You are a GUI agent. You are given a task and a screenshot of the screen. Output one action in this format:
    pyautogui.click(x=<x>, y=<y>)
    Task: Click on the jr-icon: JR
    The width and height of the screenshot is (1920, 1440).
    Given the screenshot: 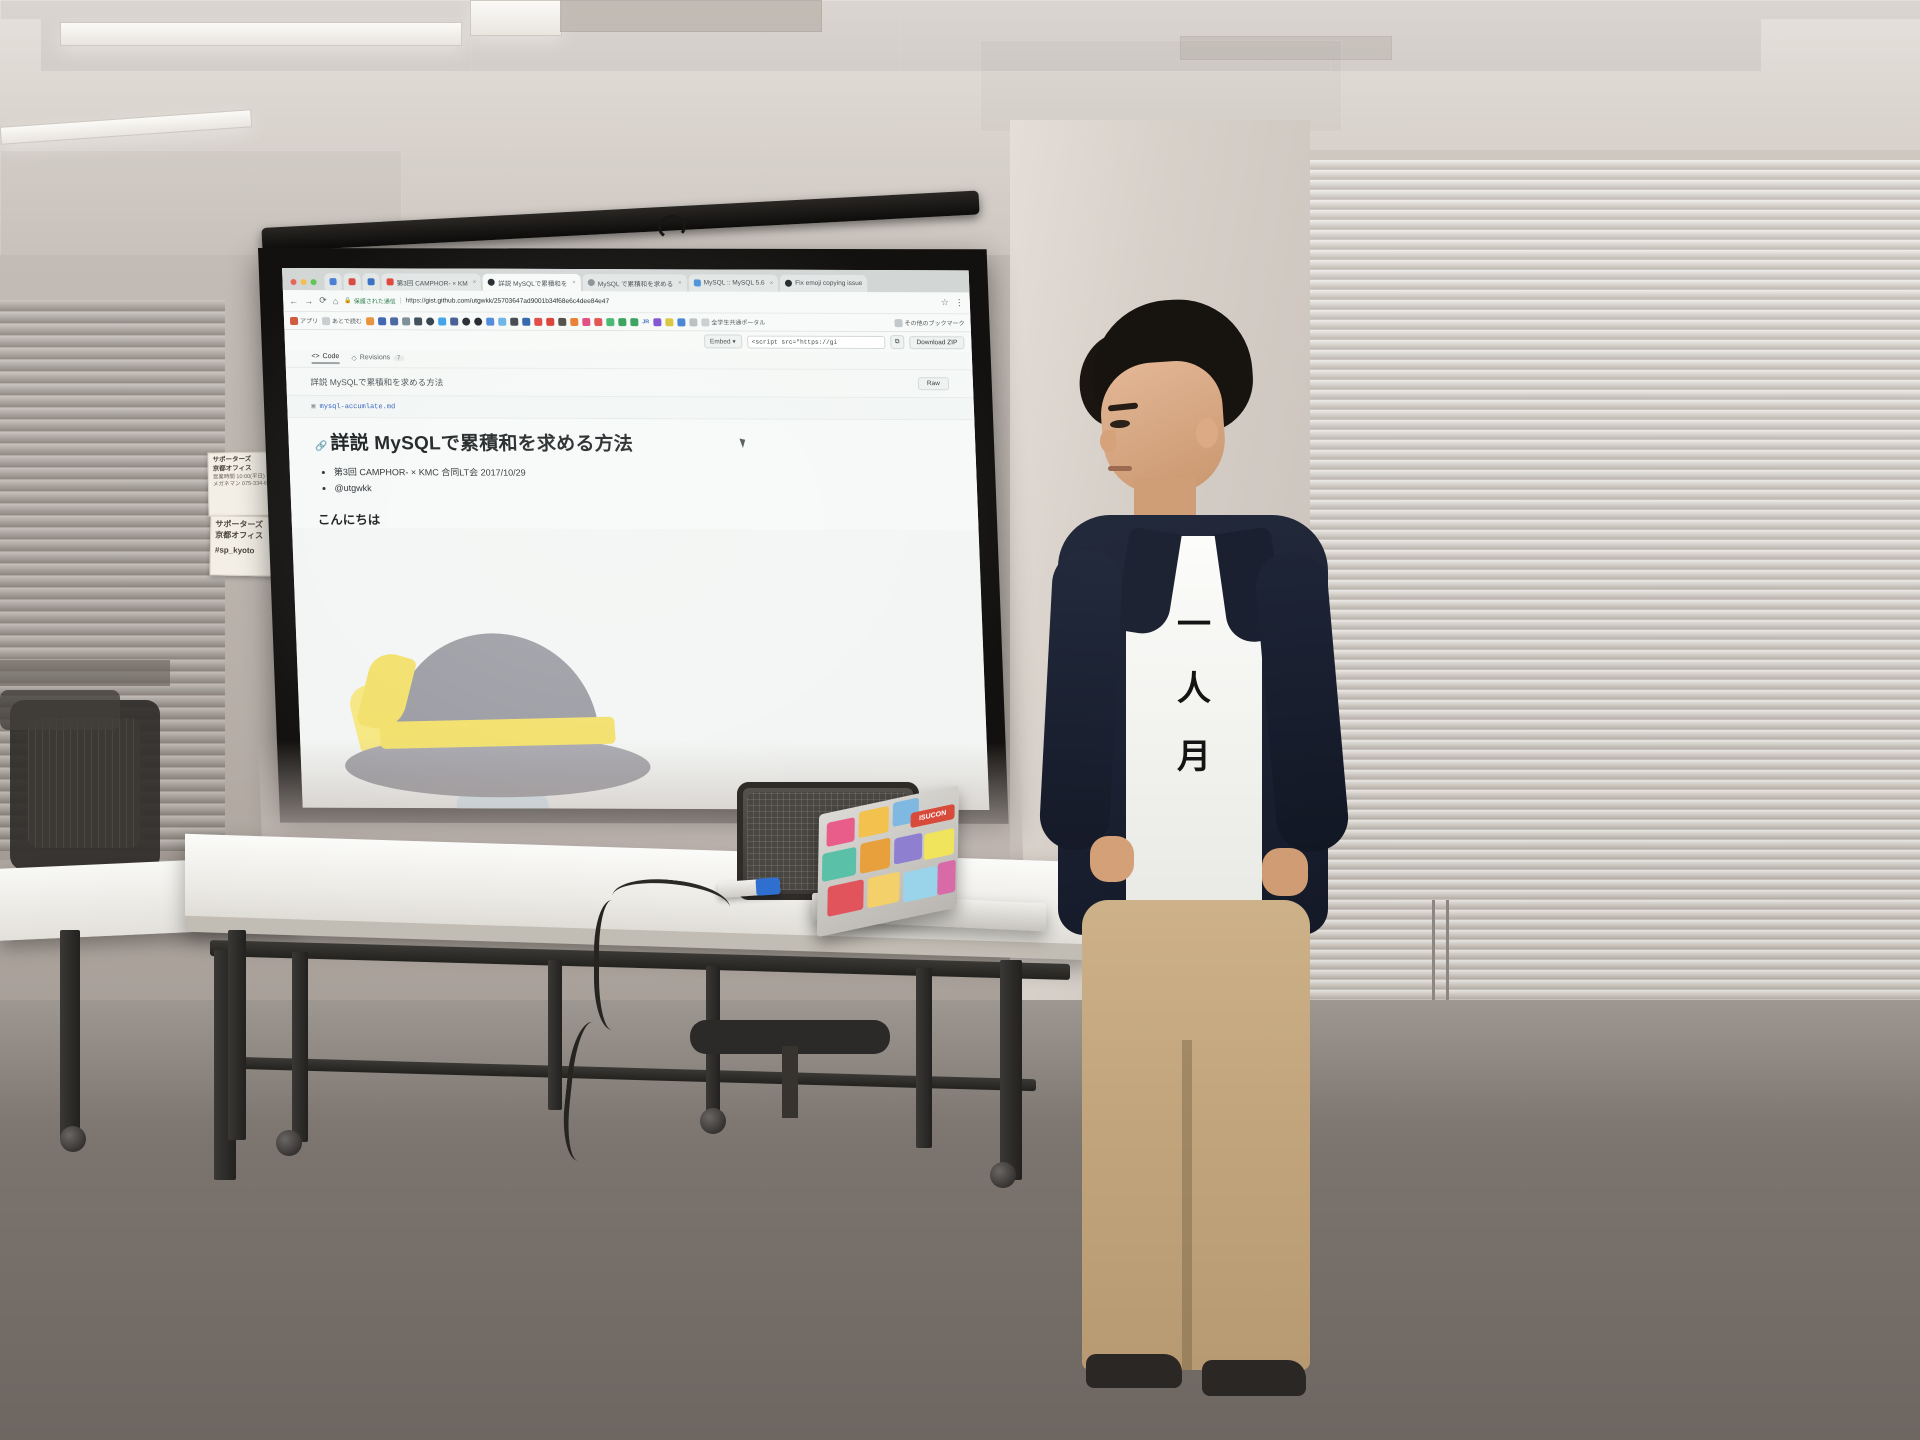 What is the action you would take?
    pyautogui.click(x=645, y=322)
    